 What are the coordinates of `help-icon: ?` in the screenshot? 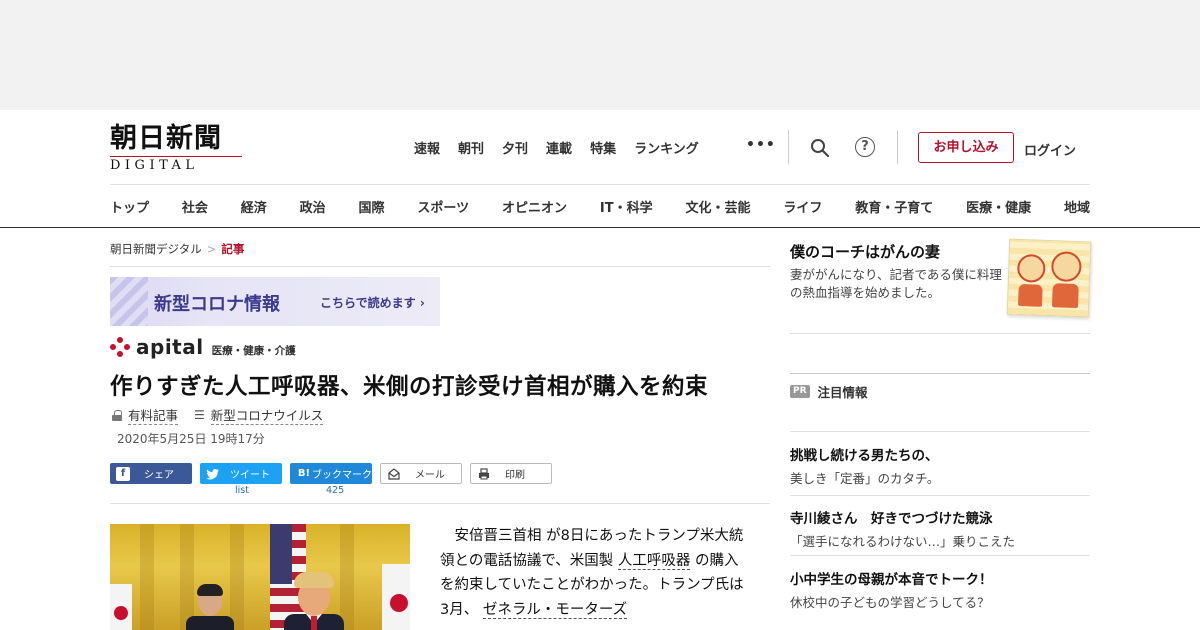 It's located at (865, 147).